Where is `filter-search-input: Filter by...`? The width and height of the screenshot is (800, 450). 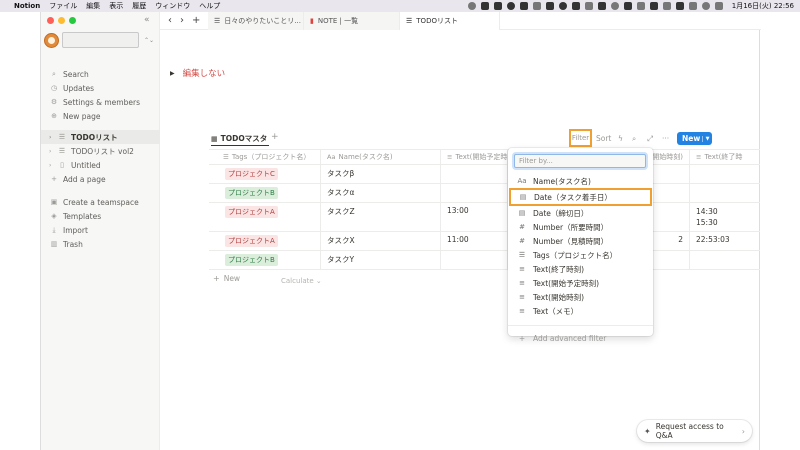
filter-search-input: Filter by... is located at coordinates (580, 161).